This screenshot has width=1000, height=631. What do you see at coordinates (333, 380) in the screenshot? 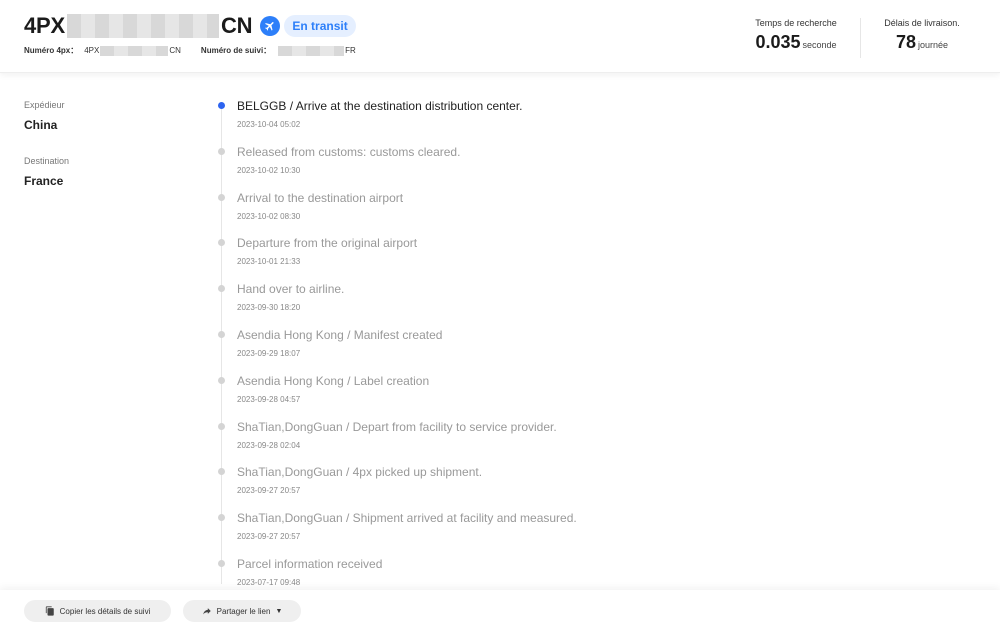
I see `event-description: Asendia Hong Kong / Label creation` at bounding box center [333, 380].